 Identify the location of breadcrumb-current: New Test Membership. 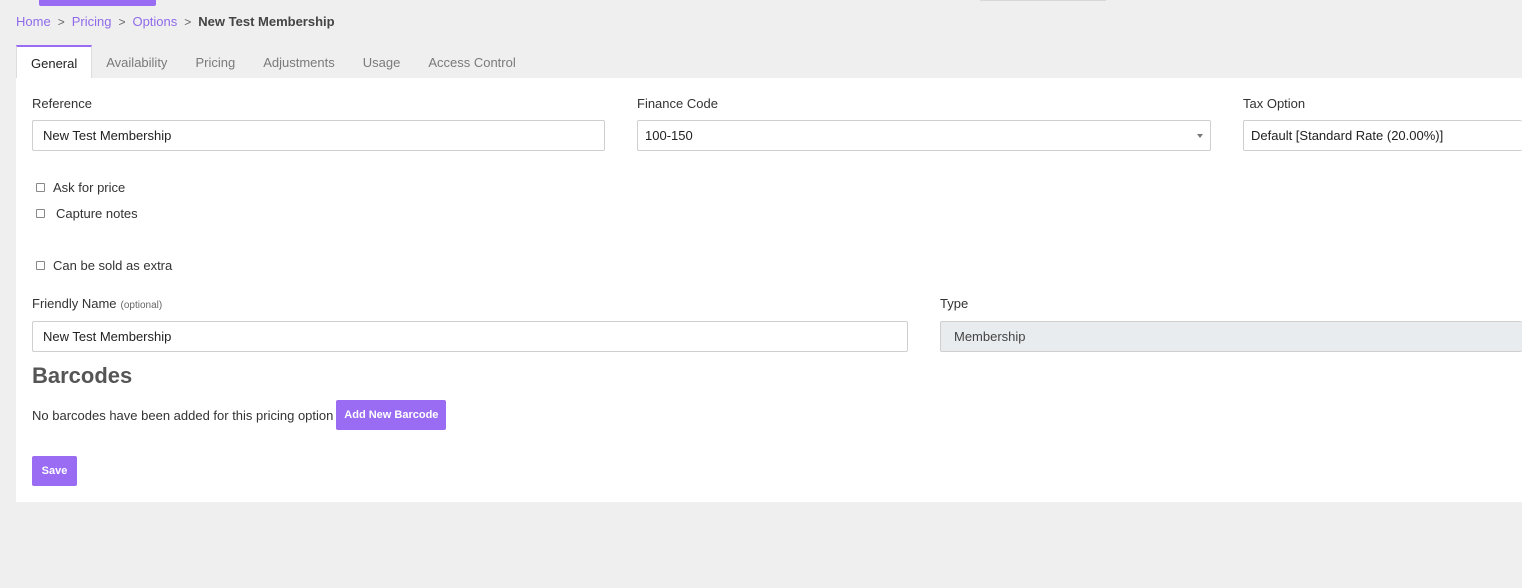
(266, 21).